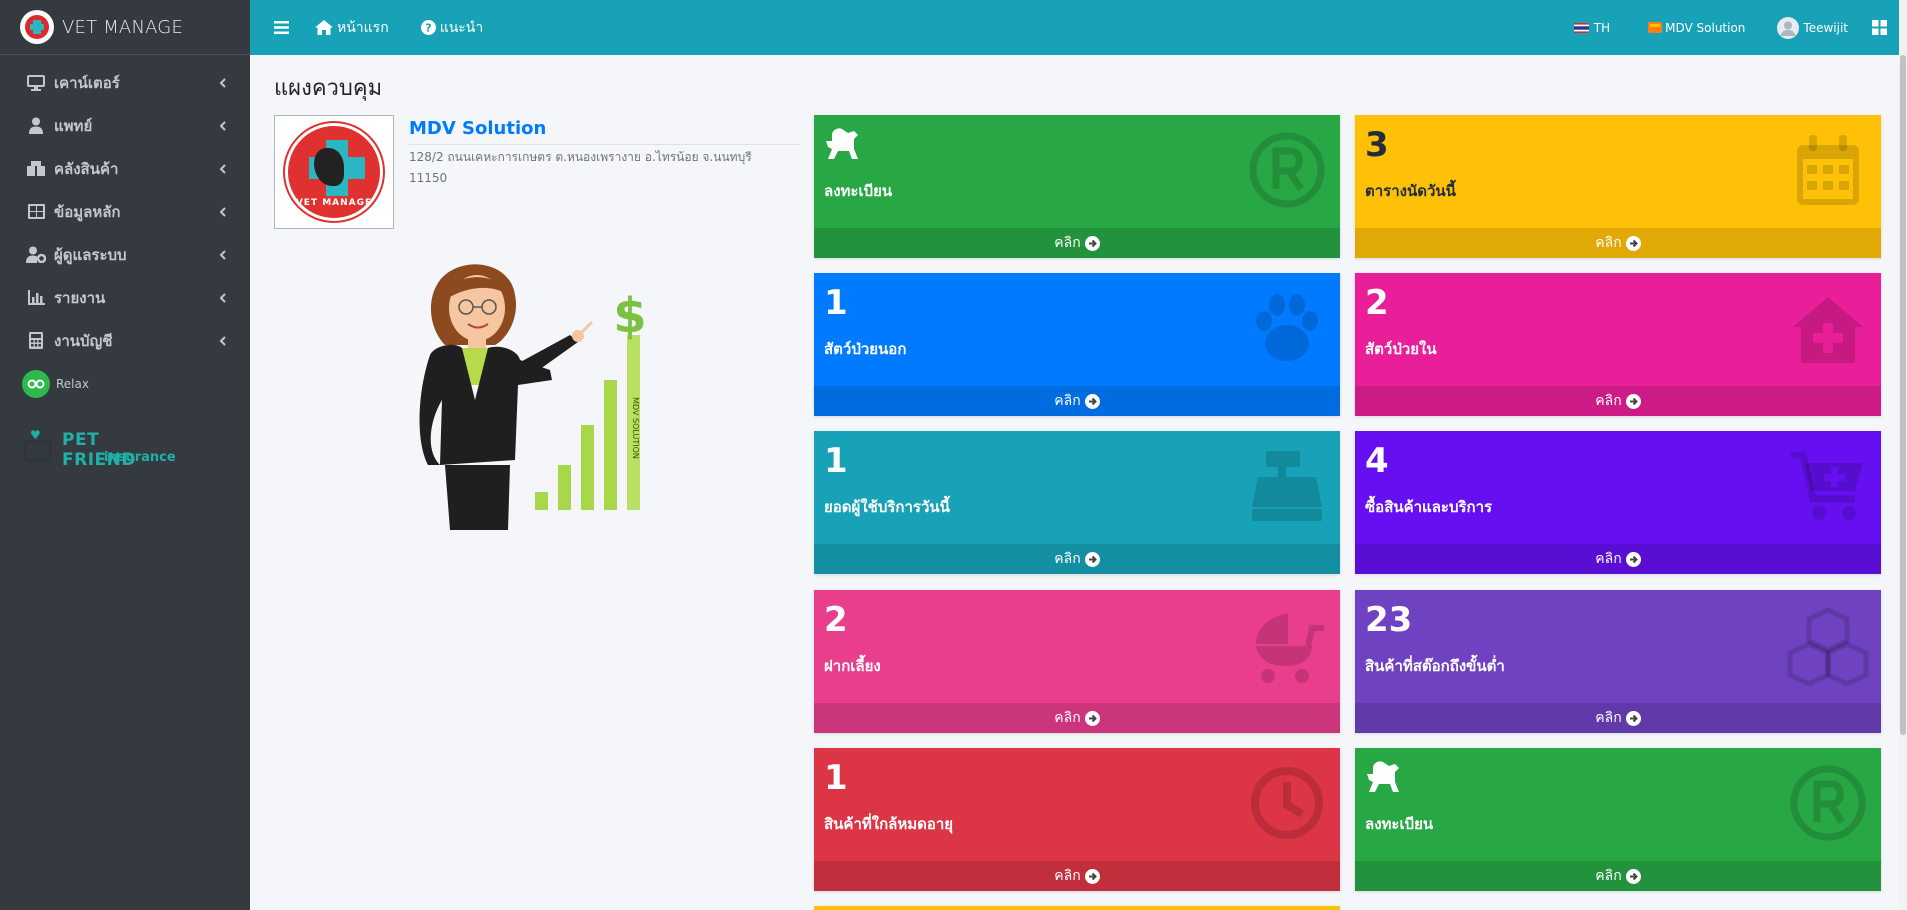 The image size is (1907, 910). I want to click on scrollbar-track, so click(1903, 455).